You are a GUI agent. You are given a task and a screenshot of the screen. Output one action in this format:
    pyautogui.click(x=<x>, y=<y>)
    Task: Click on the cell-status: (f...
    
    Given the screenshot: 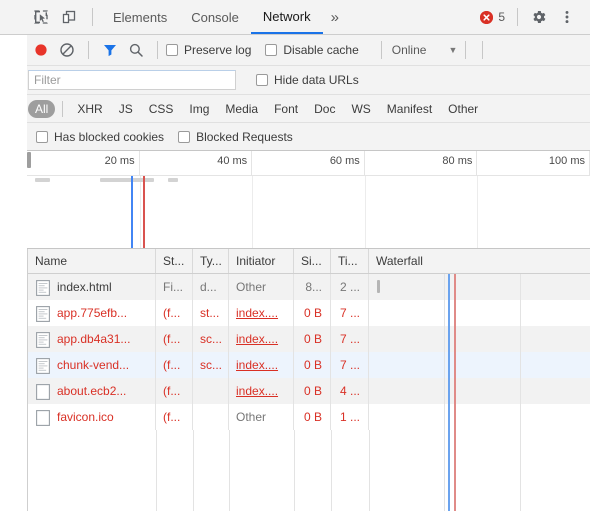 What is the action you would take?
    pyautogui.click(x=174, y=417)
    